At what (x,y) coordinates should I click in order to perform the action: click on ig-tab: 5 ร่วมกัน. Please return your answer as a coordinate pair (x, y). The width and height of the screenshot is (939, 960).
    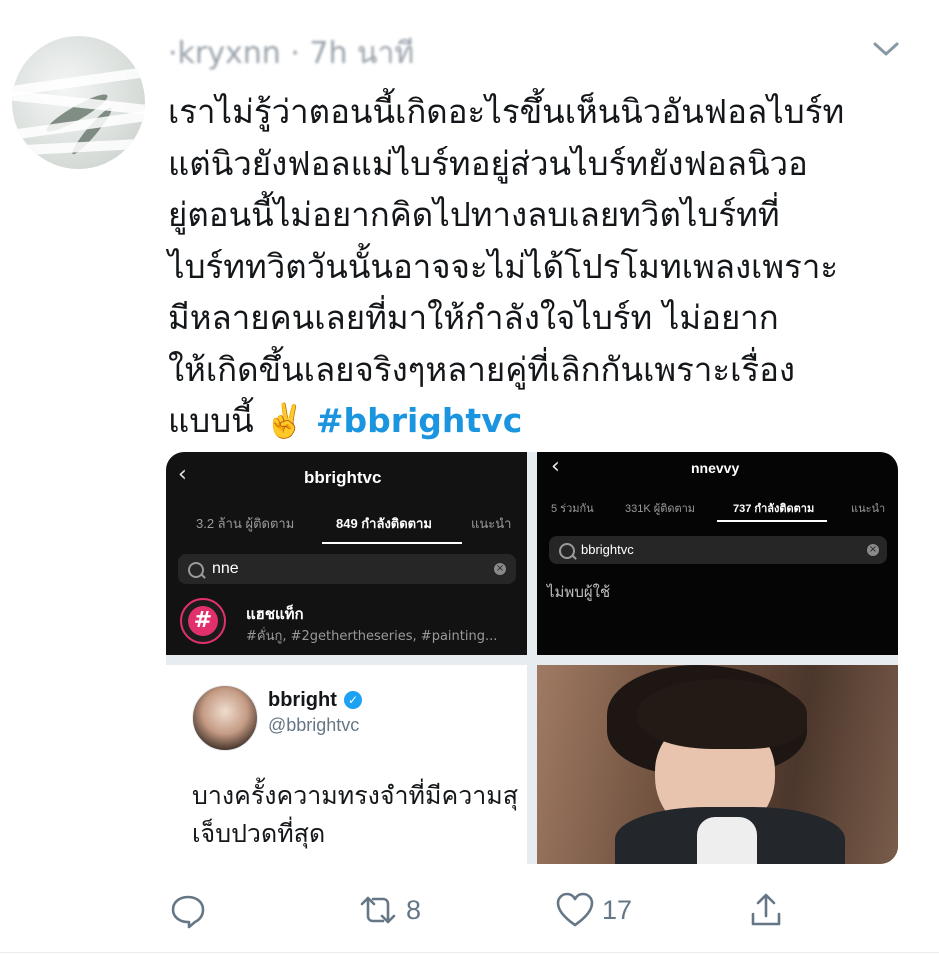
    Looking at the image, I should click on (572, 509).